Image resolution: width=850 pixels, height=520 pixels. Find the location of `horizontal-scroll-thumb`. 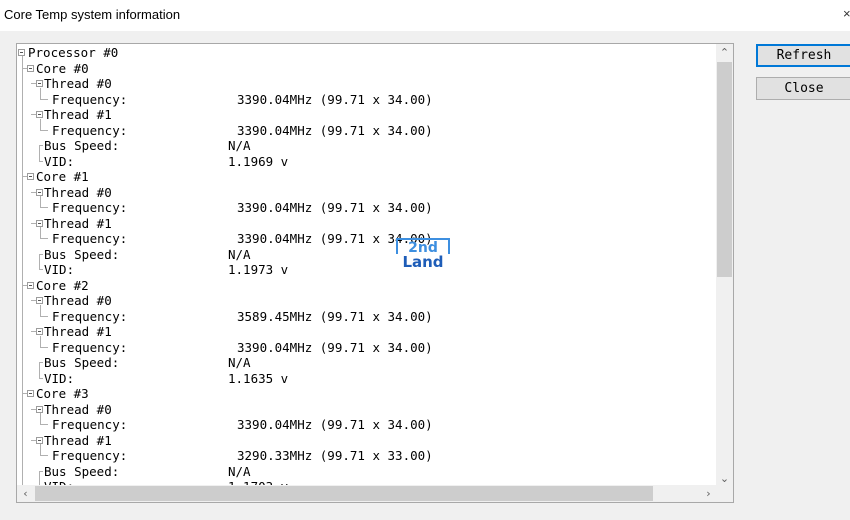

horizontal-scroll-thumb is located at coordinates (344, 493).